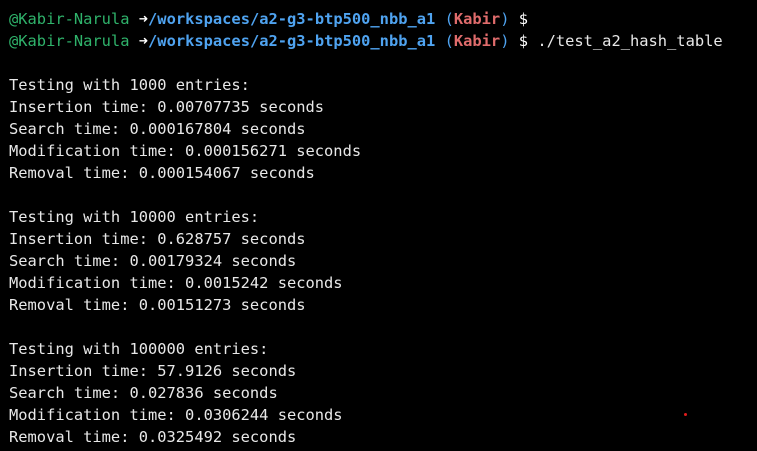 This screenshot has height=451, width=757. I want to click on result-removal: Removal time: 0.00151273 seconds, so click(157, 305).